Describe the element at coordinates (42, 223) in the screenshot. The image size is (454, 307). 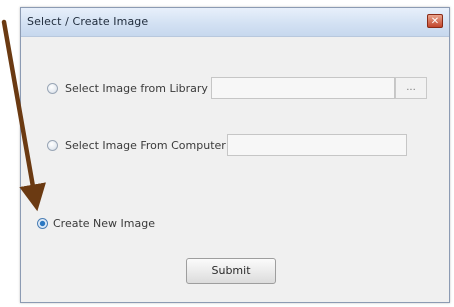
I see `create-new-image-radio` at that location.